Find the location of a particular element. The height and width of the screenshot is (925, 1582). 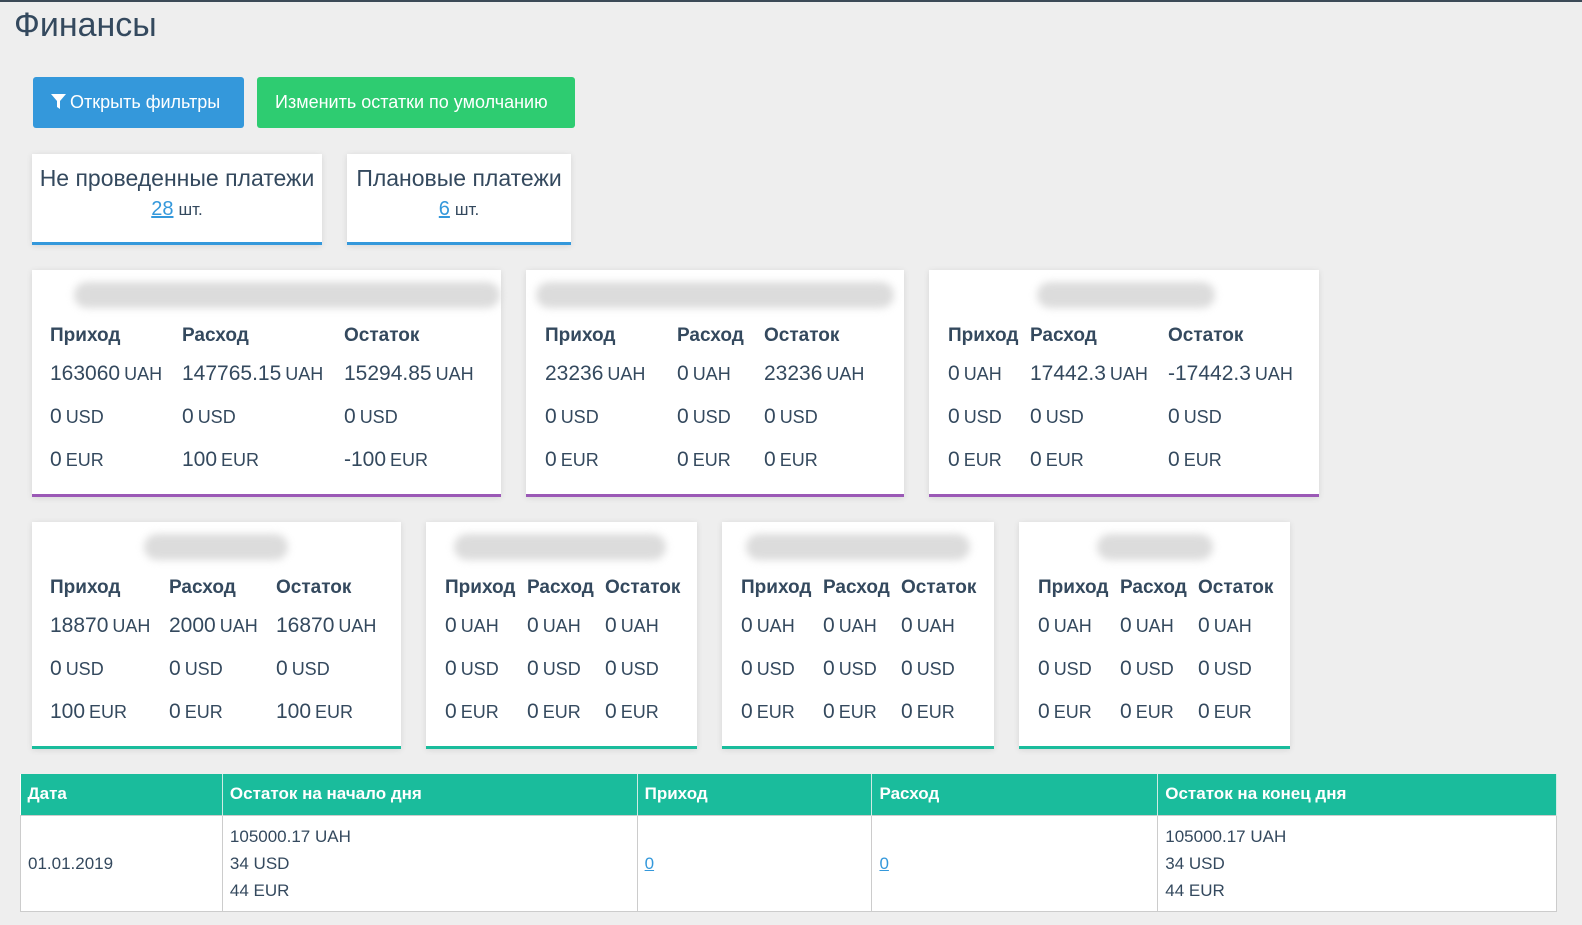

account-value: -100 EUR is located at coordinates (386, 460).